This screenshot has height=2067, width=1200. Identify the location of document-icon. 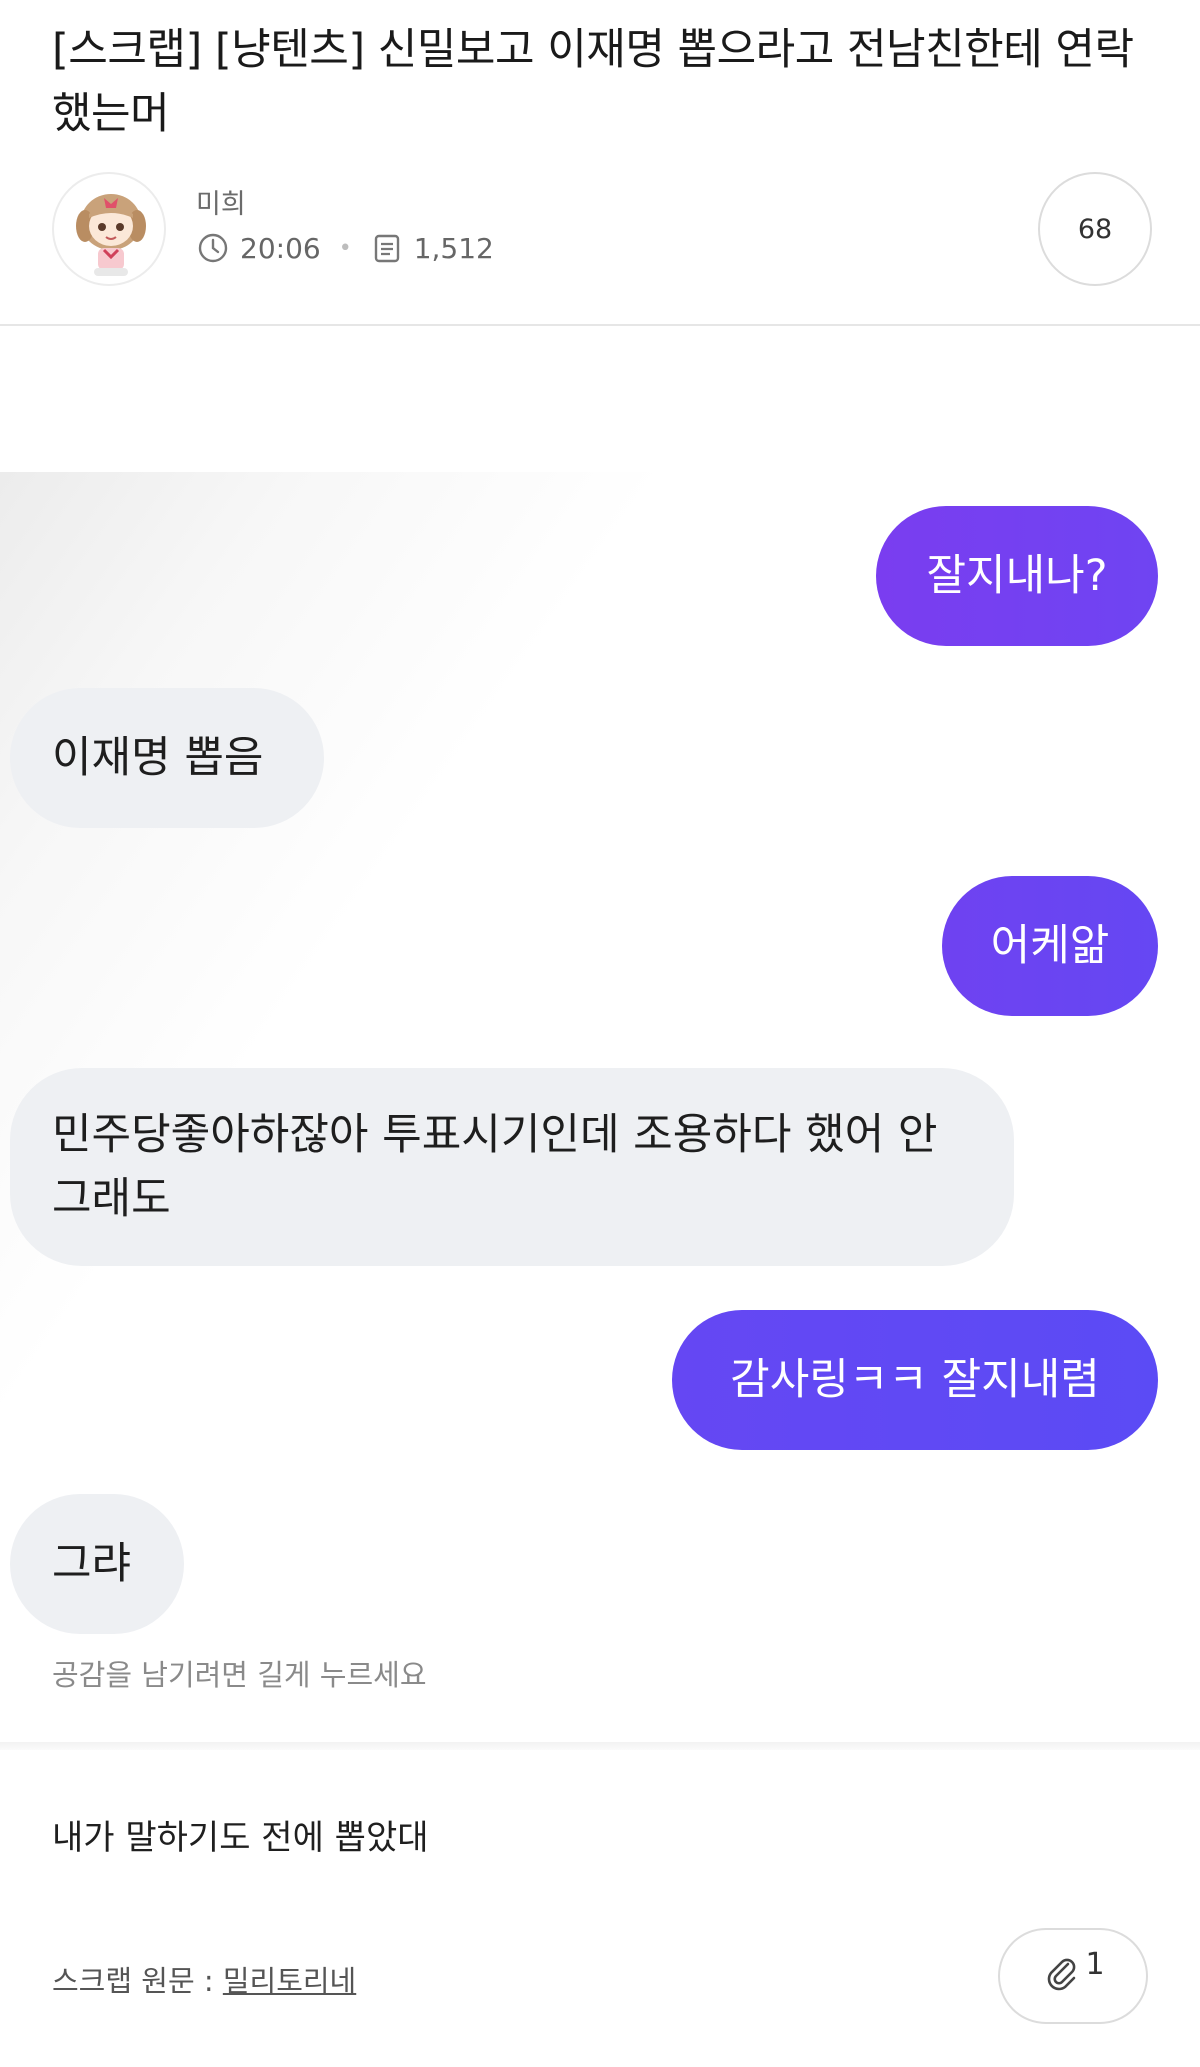
(387, 248).